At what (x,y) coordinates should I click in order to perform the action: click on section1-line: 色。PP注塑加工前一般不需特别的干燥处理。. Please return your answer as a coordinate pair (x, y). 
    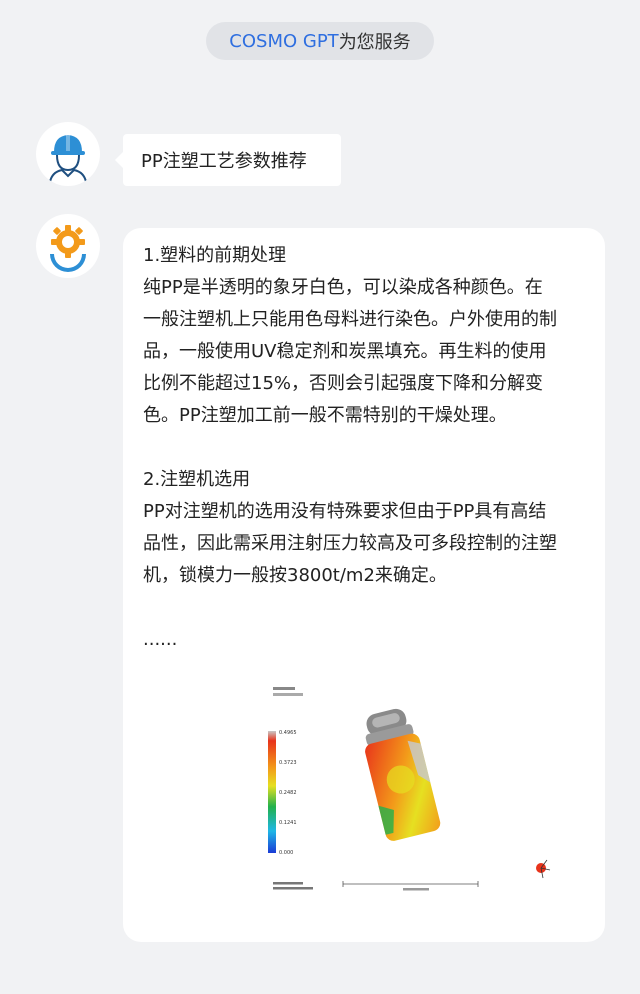
    Looking at the image, I should click on (325, 415).